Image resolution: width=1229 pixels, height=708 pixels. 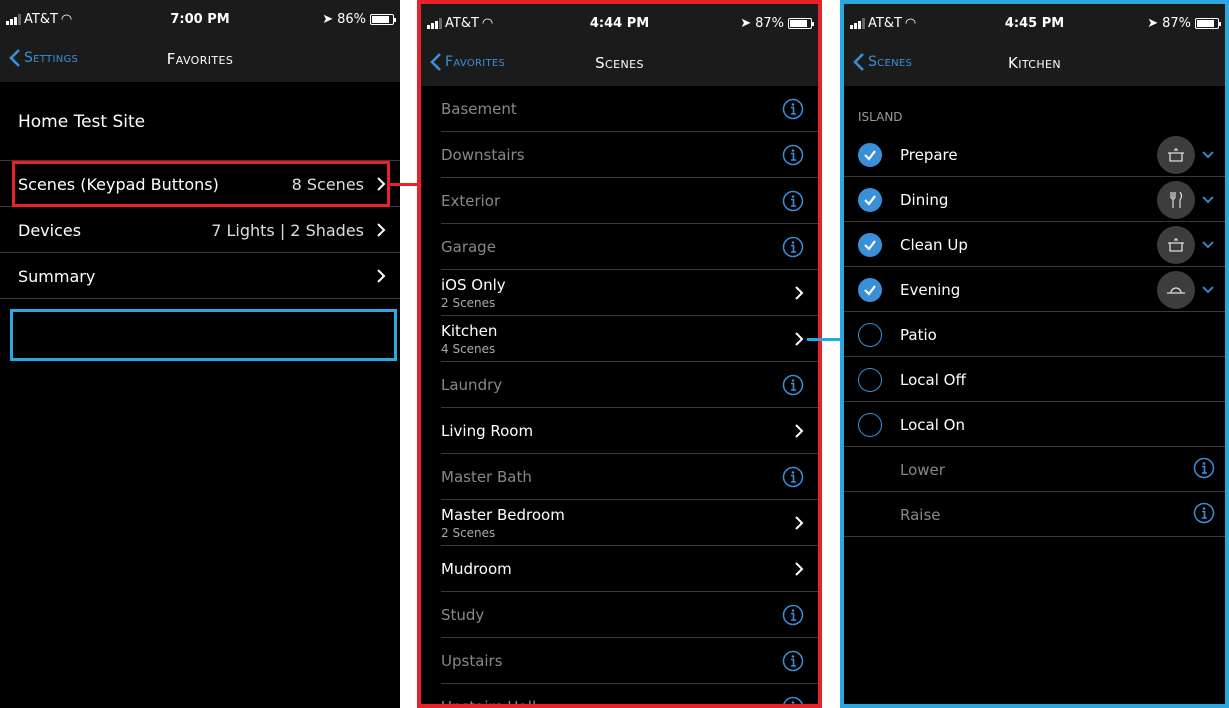 What do you see at coordinates (1034, 244) in the screenshot?
I see `kitchen-scene-row: Clean Up` at bounding box center [1034, 244].